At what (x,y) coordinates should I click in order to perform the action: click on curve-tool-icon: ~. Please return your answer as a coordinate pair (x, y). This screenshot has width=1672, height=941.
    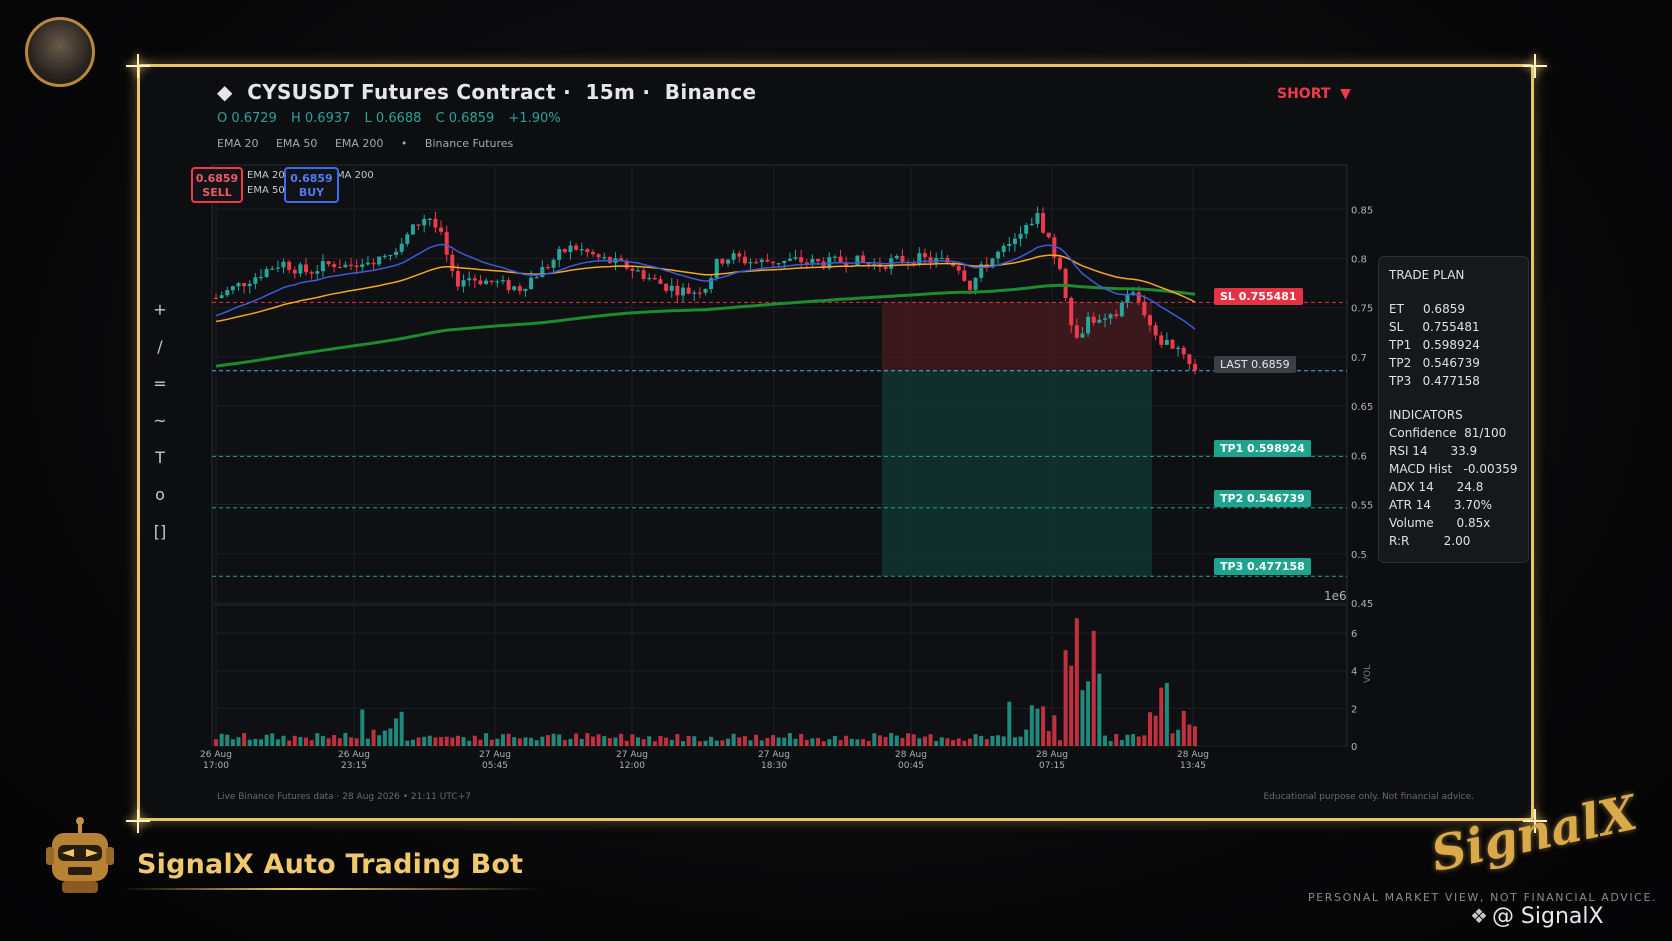
    Looking at the image, I should click on (160, 429).